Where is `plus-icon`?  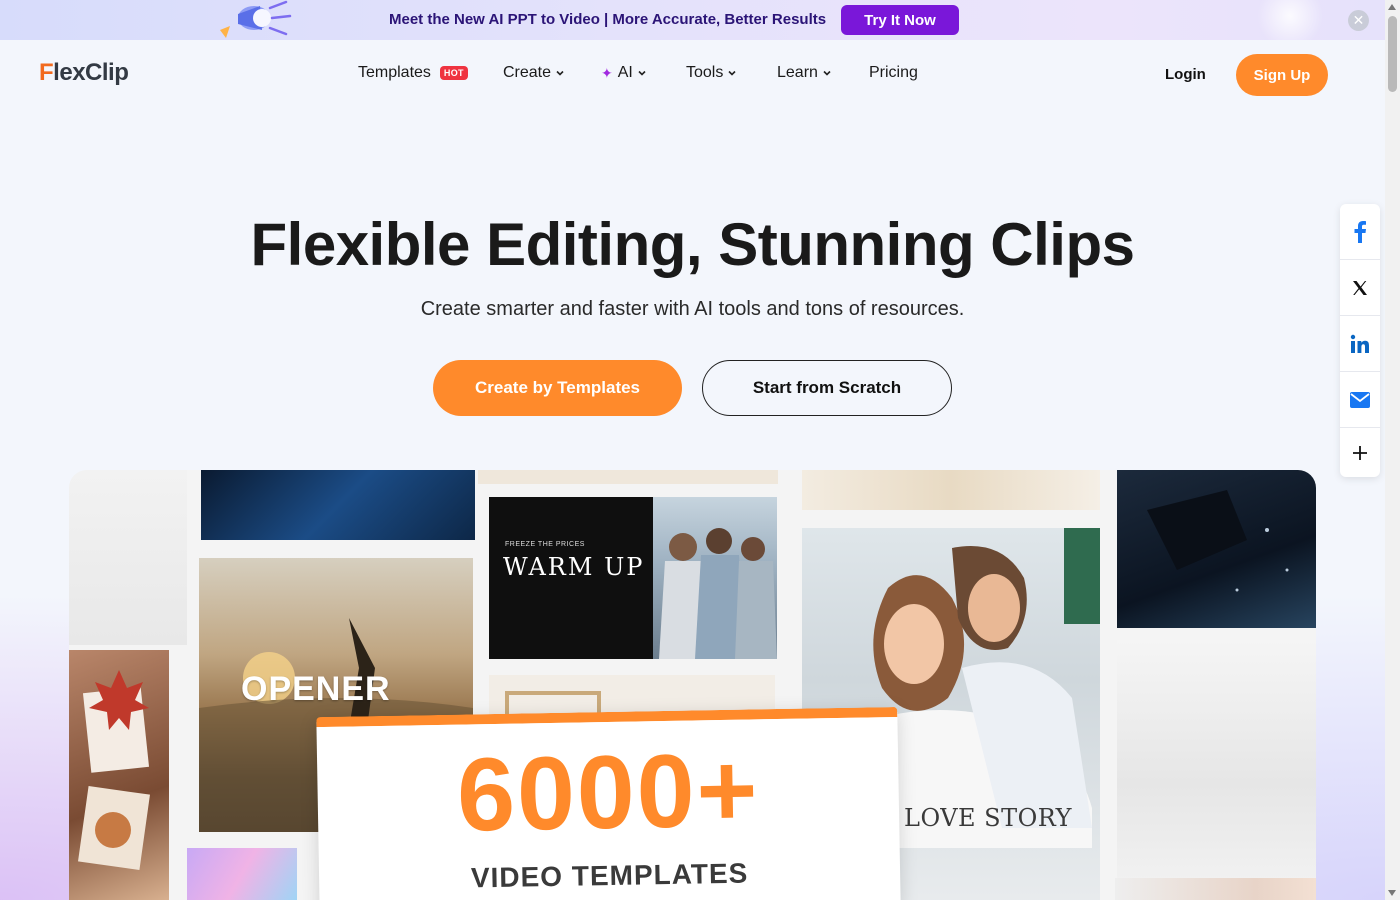 plus-icon is located at coordinates (1360, 452).